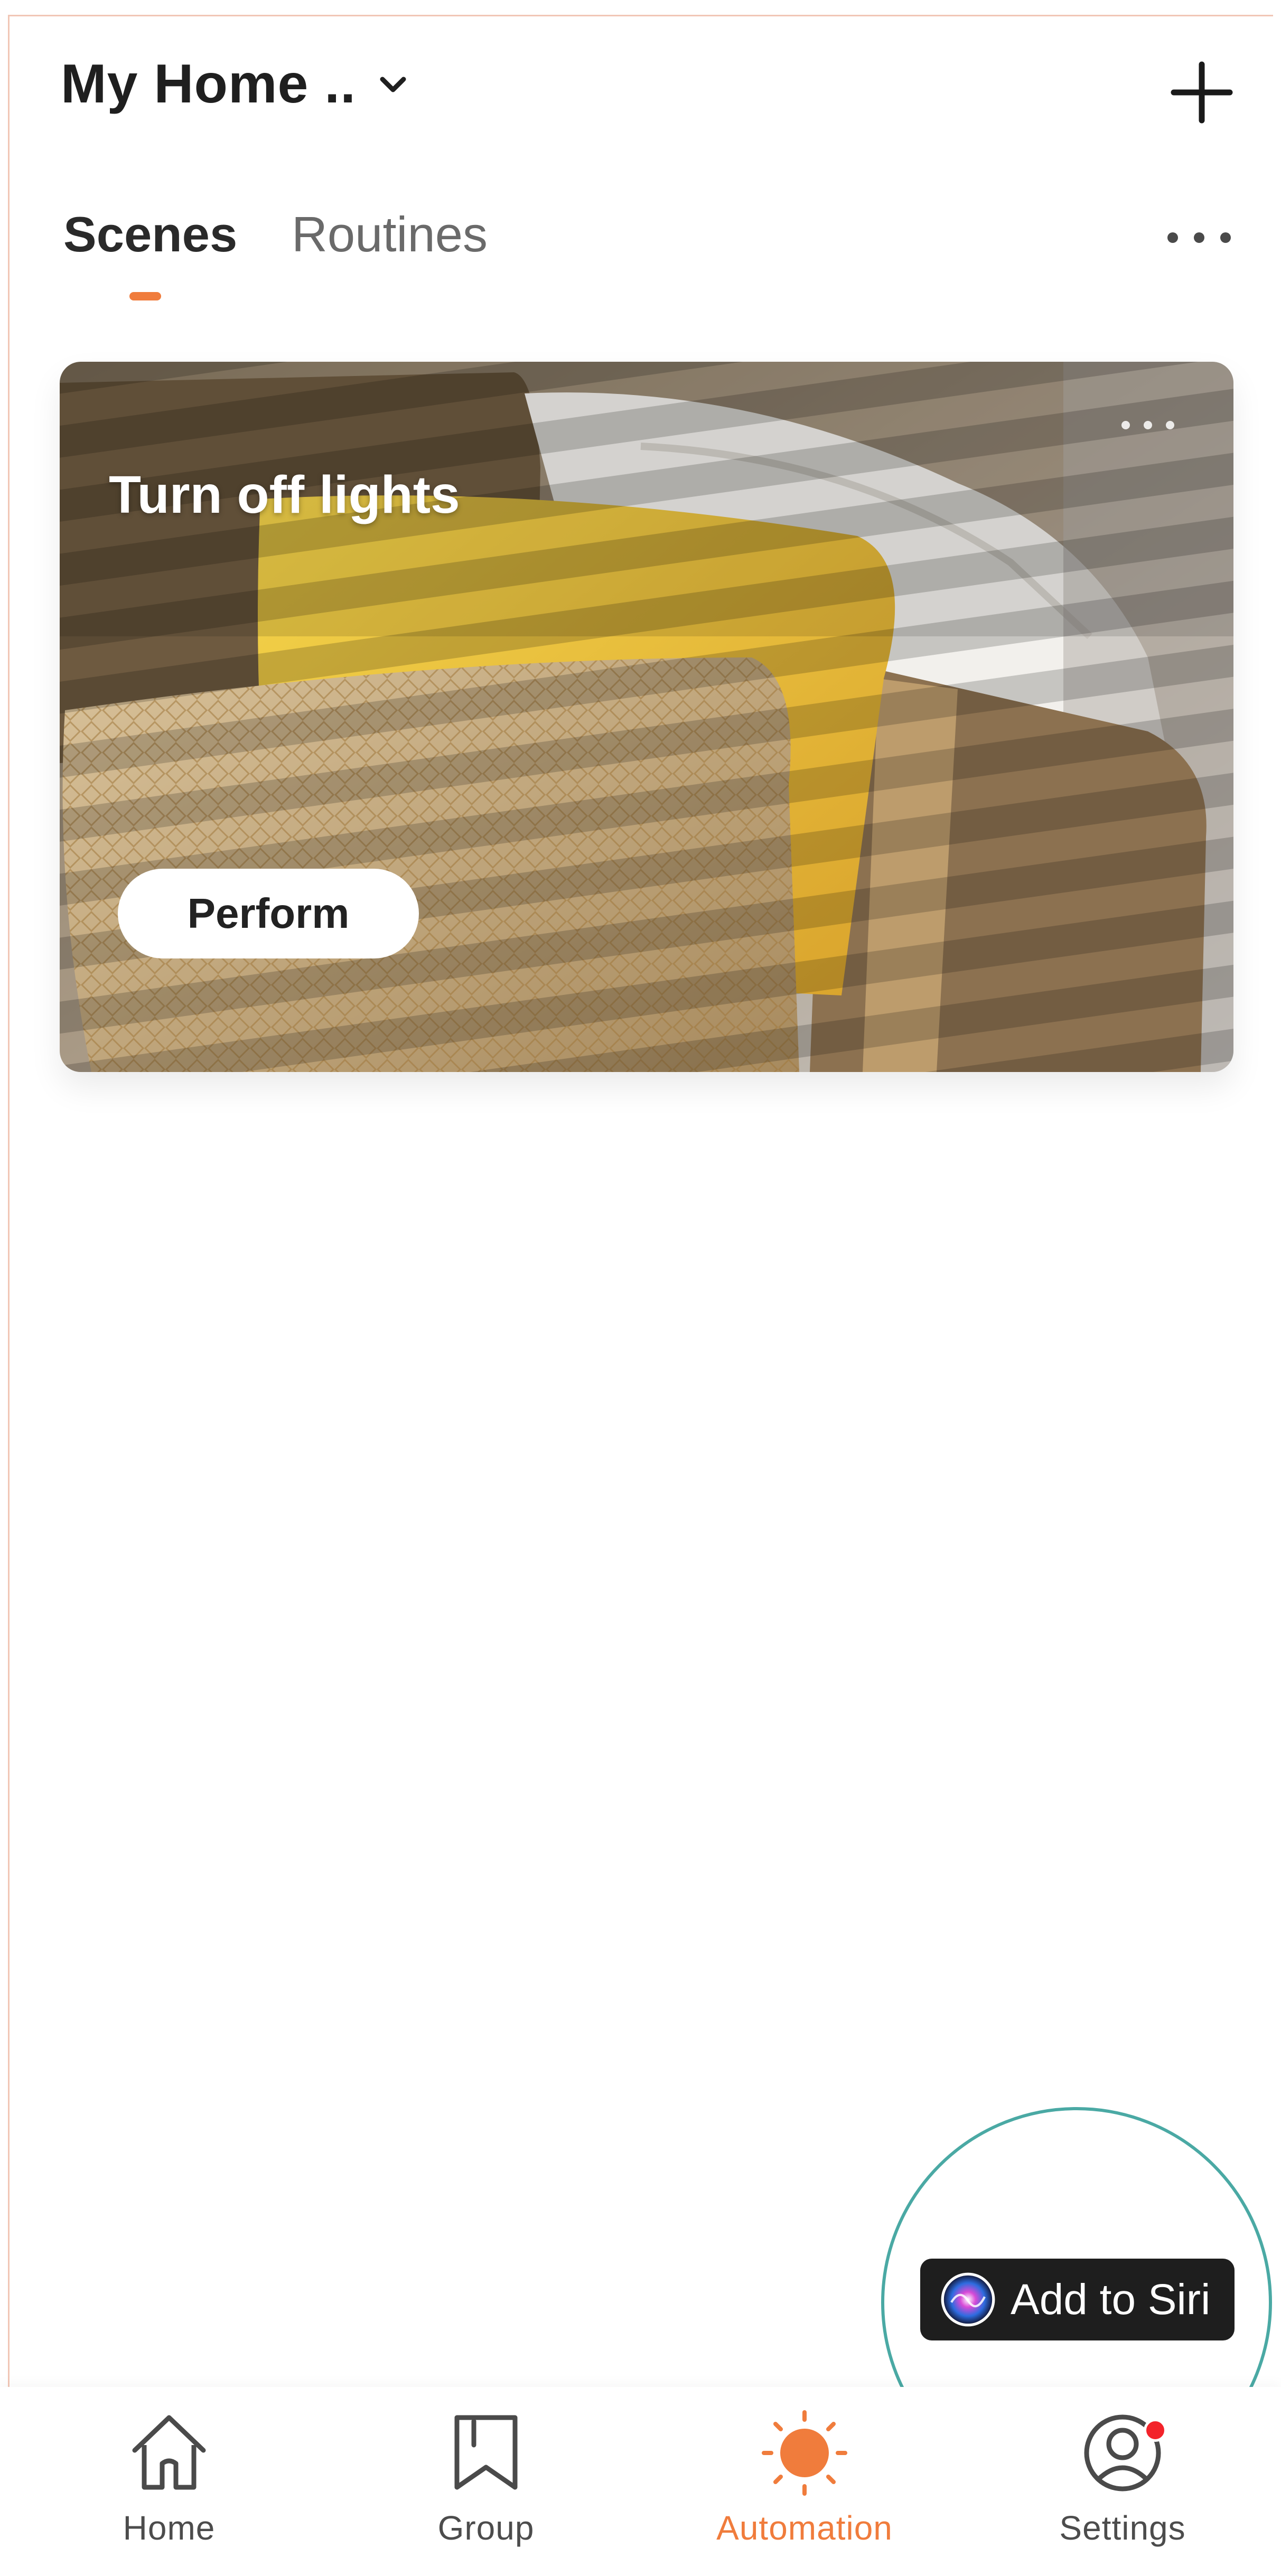 Image resolution: width=1281 pixels, height=2576 pixels. I want to click on add-to-siri-button: Add to Siri, so click(1077, 2299).